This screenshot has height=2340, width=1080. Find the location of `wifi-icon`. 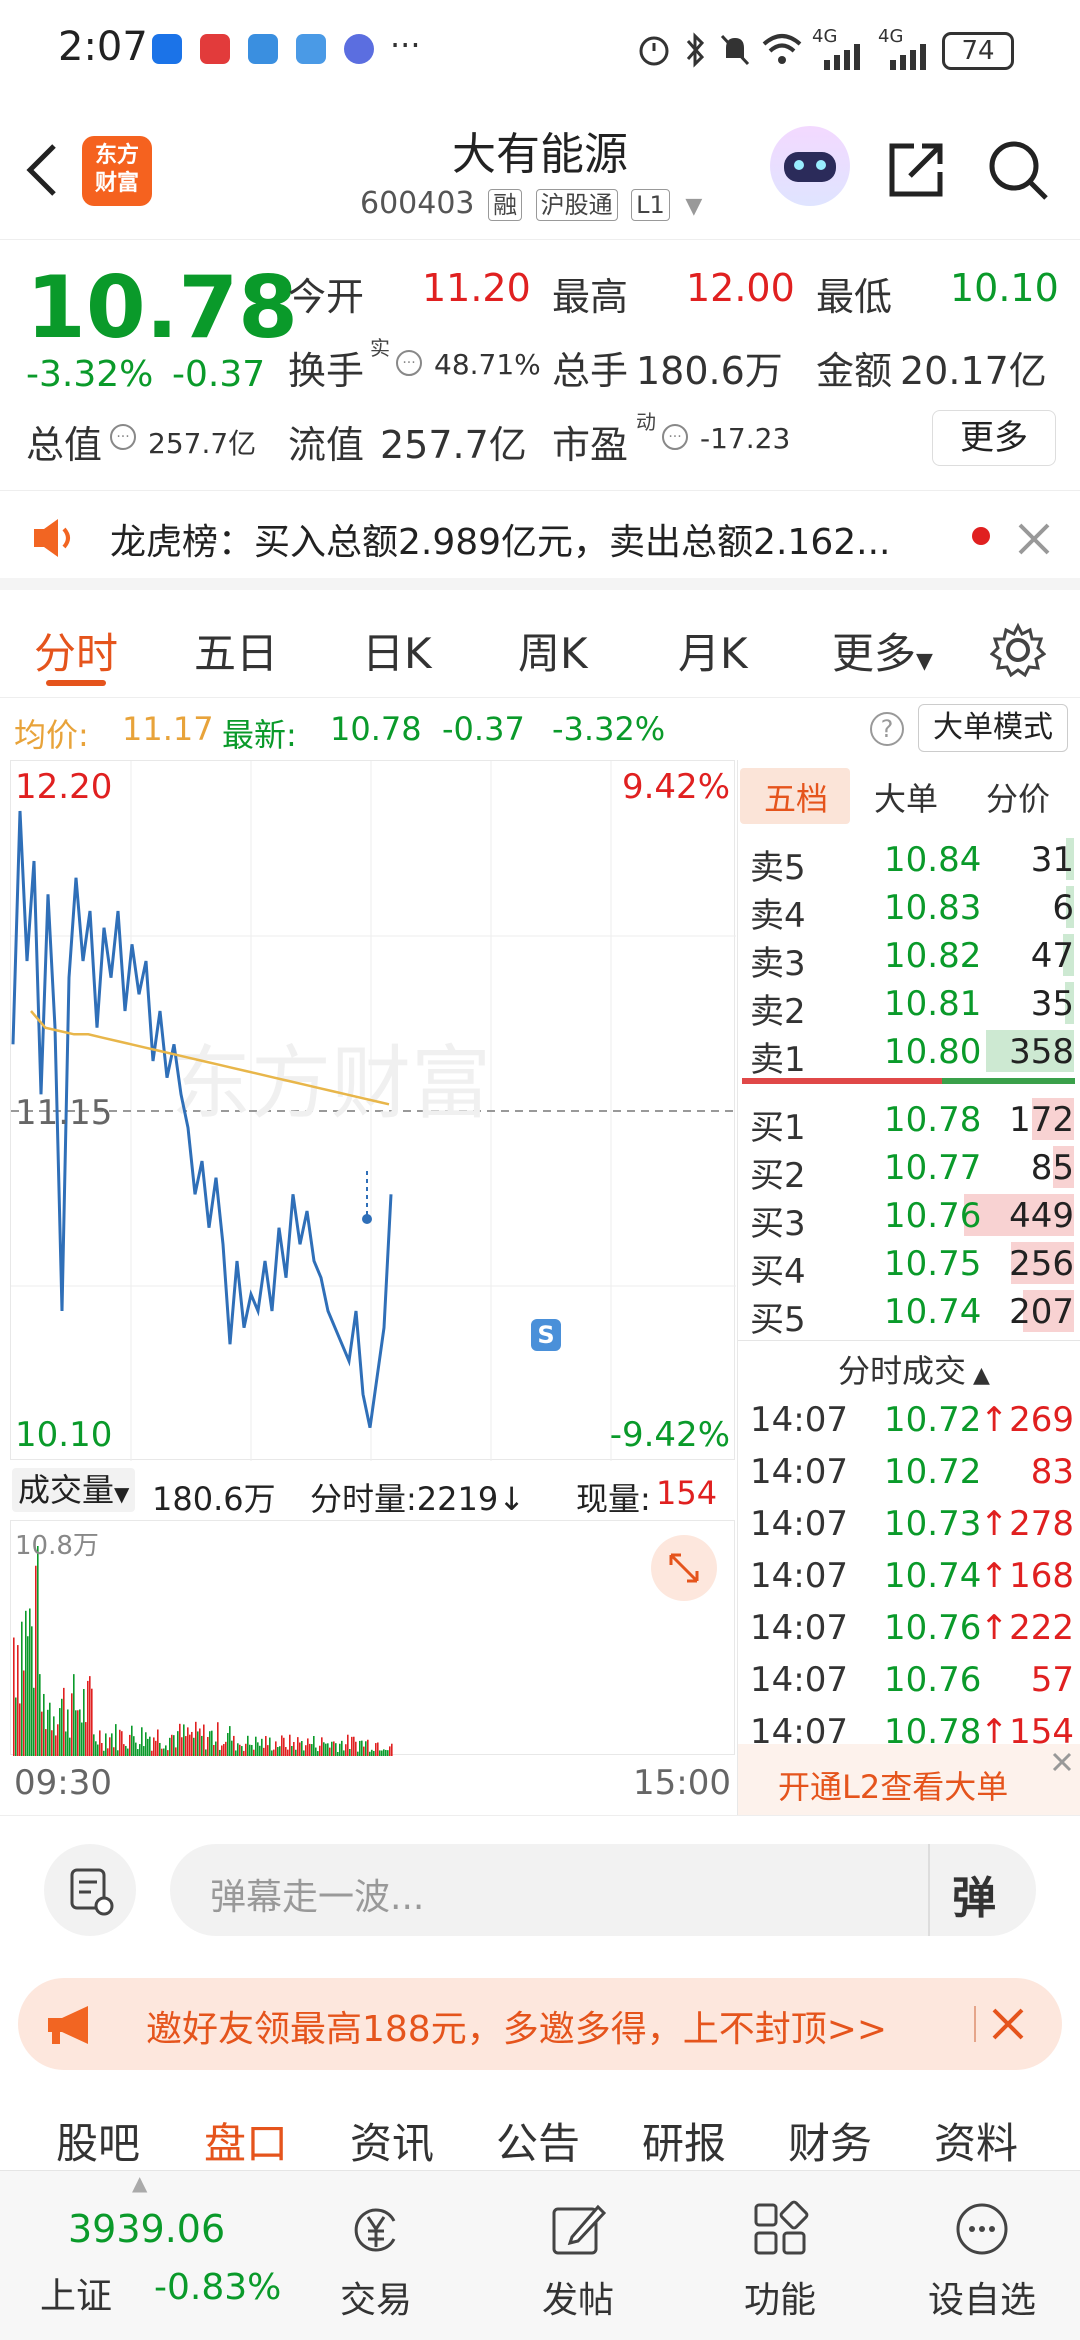

wifi-icon is located at coordinates (782, 49).